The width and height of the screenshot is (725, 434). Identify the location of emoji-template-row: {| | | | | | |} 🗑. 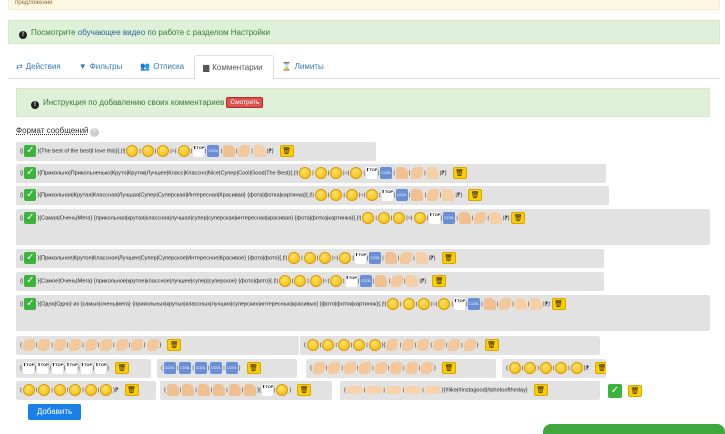
(401, 369).